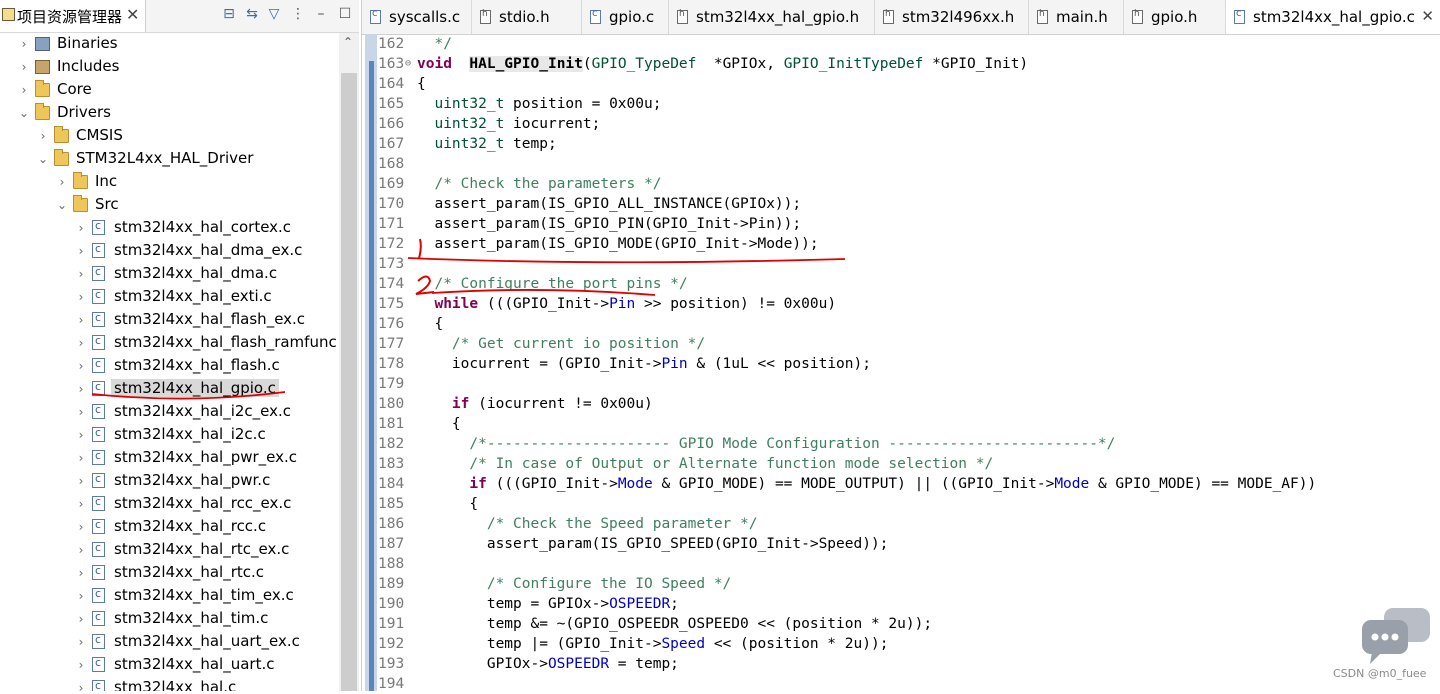  Describe the element at coordinates (1076, 17) in the screenshot. I see `editor-tab: main.h` at that location.